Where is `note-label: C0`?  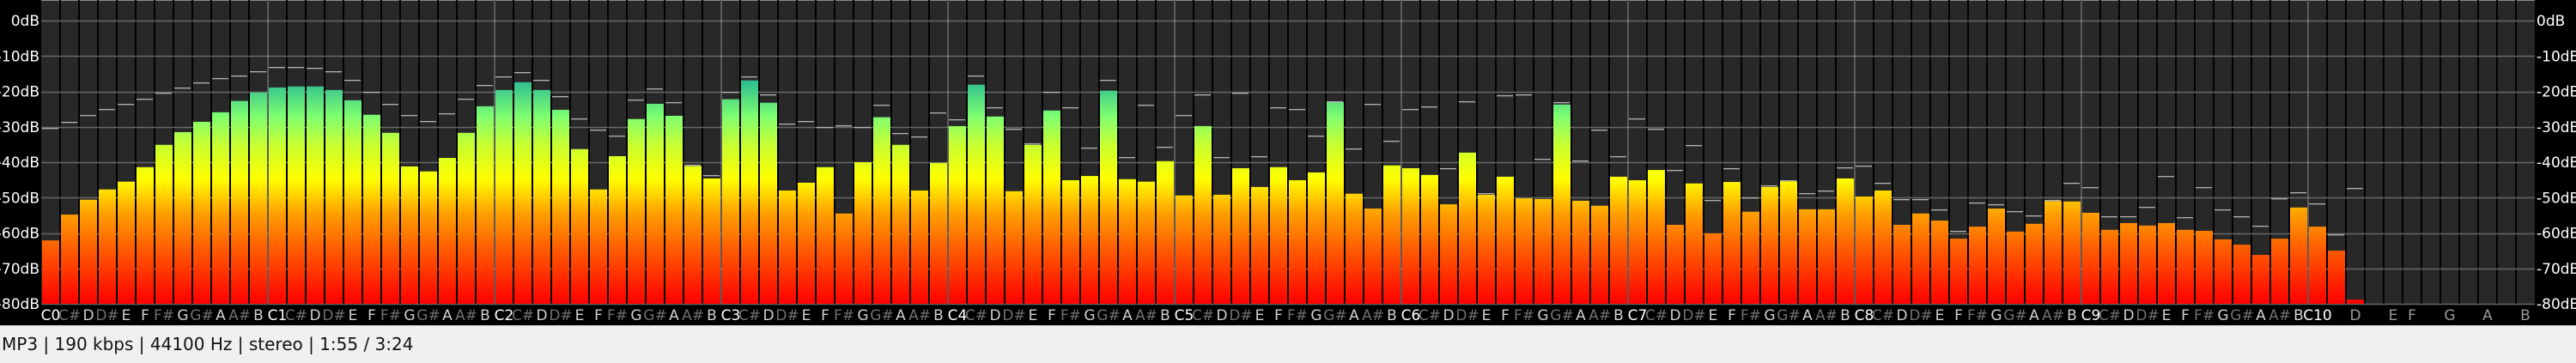
note-label: C0 is located at coordinates (51, 315).